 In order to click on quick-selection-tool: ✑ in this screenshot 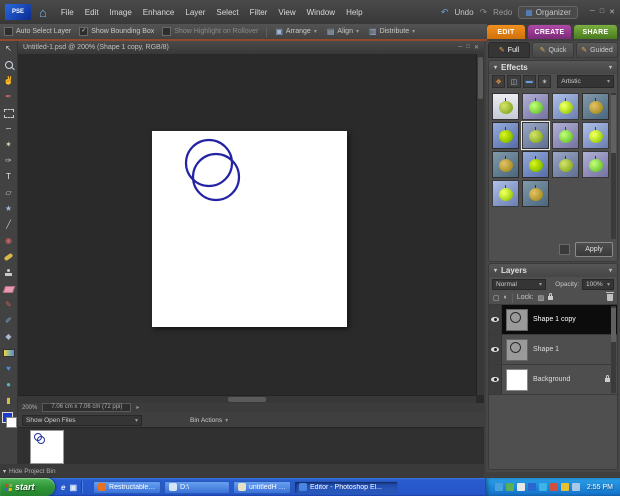, I will do `click(8, 161)`.